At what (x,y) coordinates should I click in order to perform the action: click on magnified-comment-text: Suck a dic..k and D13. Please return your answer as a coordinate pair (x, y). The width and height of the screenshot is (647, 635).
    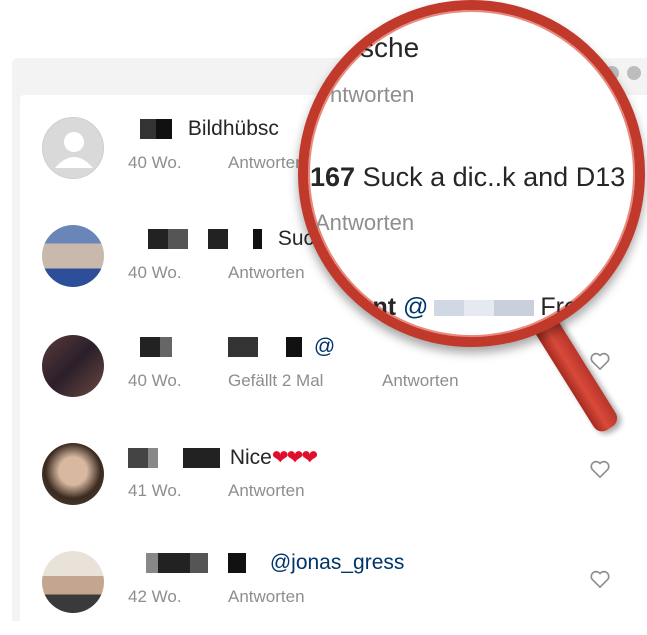
    Looking at the image, I should click on (494, 177).